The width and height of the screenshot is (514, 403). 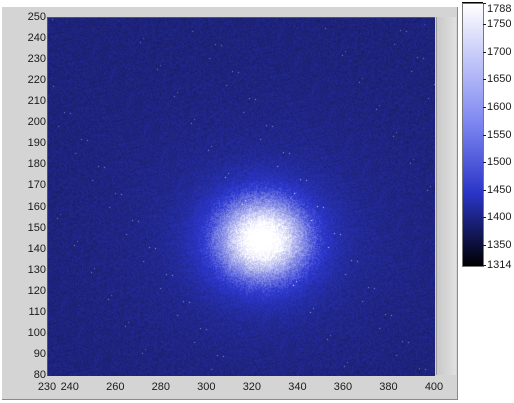 I want to click on color-ramp, so click(x=473, y=135).